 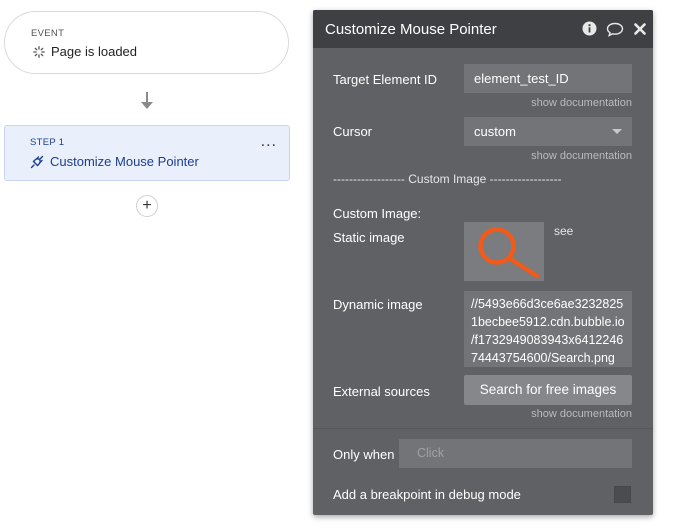 I want to click on dynamic-image-label: Dynamic image, so click(x=378, y=304).